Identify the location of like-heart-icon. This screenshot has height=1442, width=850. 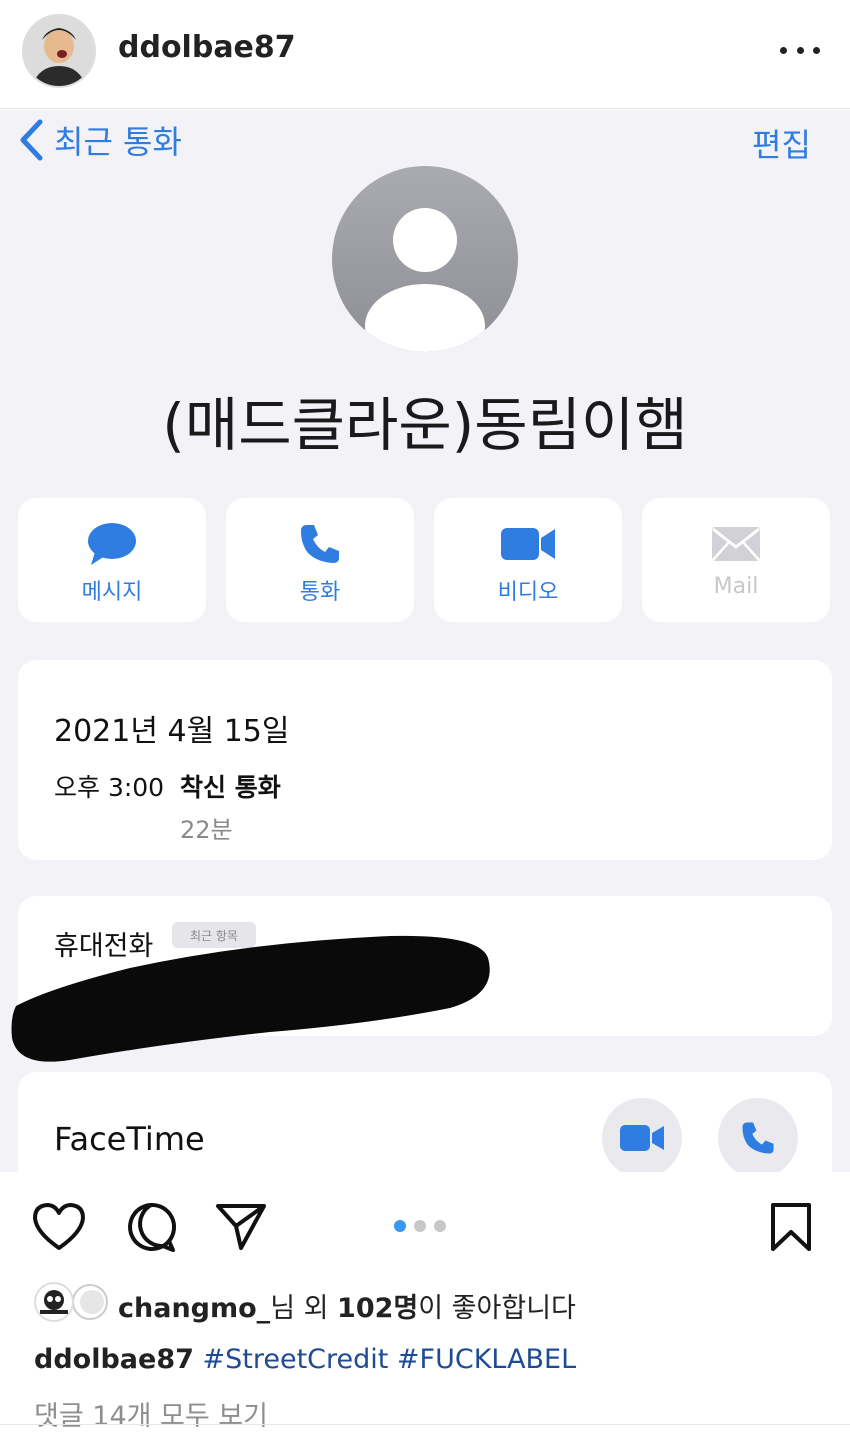
(59, 1227).